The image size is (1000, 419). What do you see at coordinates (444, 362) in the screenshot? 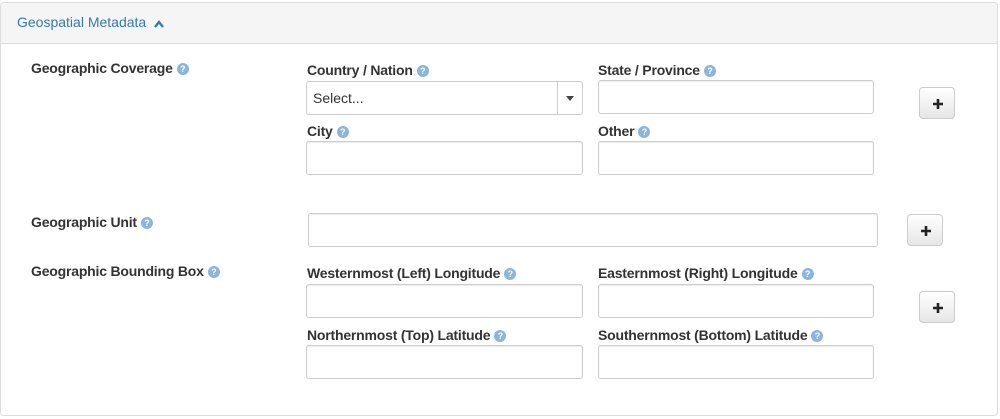
I see `north-latitude-input` at bounding box center [444, 362].